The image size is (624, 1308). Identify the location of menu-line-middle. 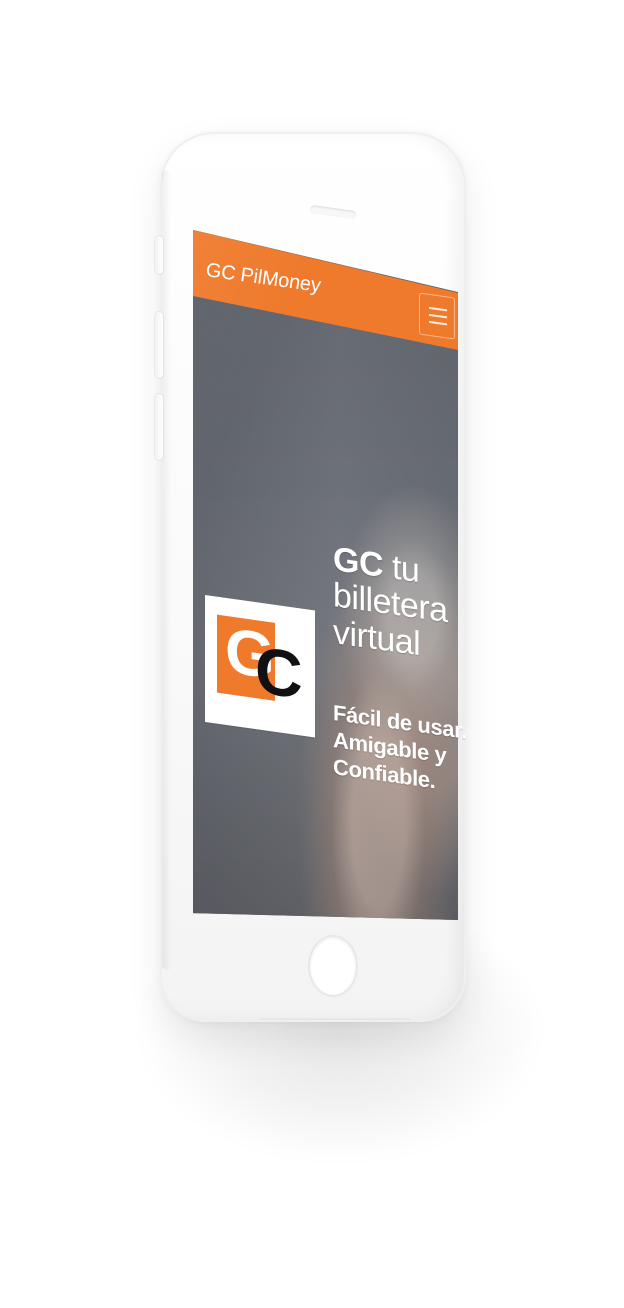
(438, 315).